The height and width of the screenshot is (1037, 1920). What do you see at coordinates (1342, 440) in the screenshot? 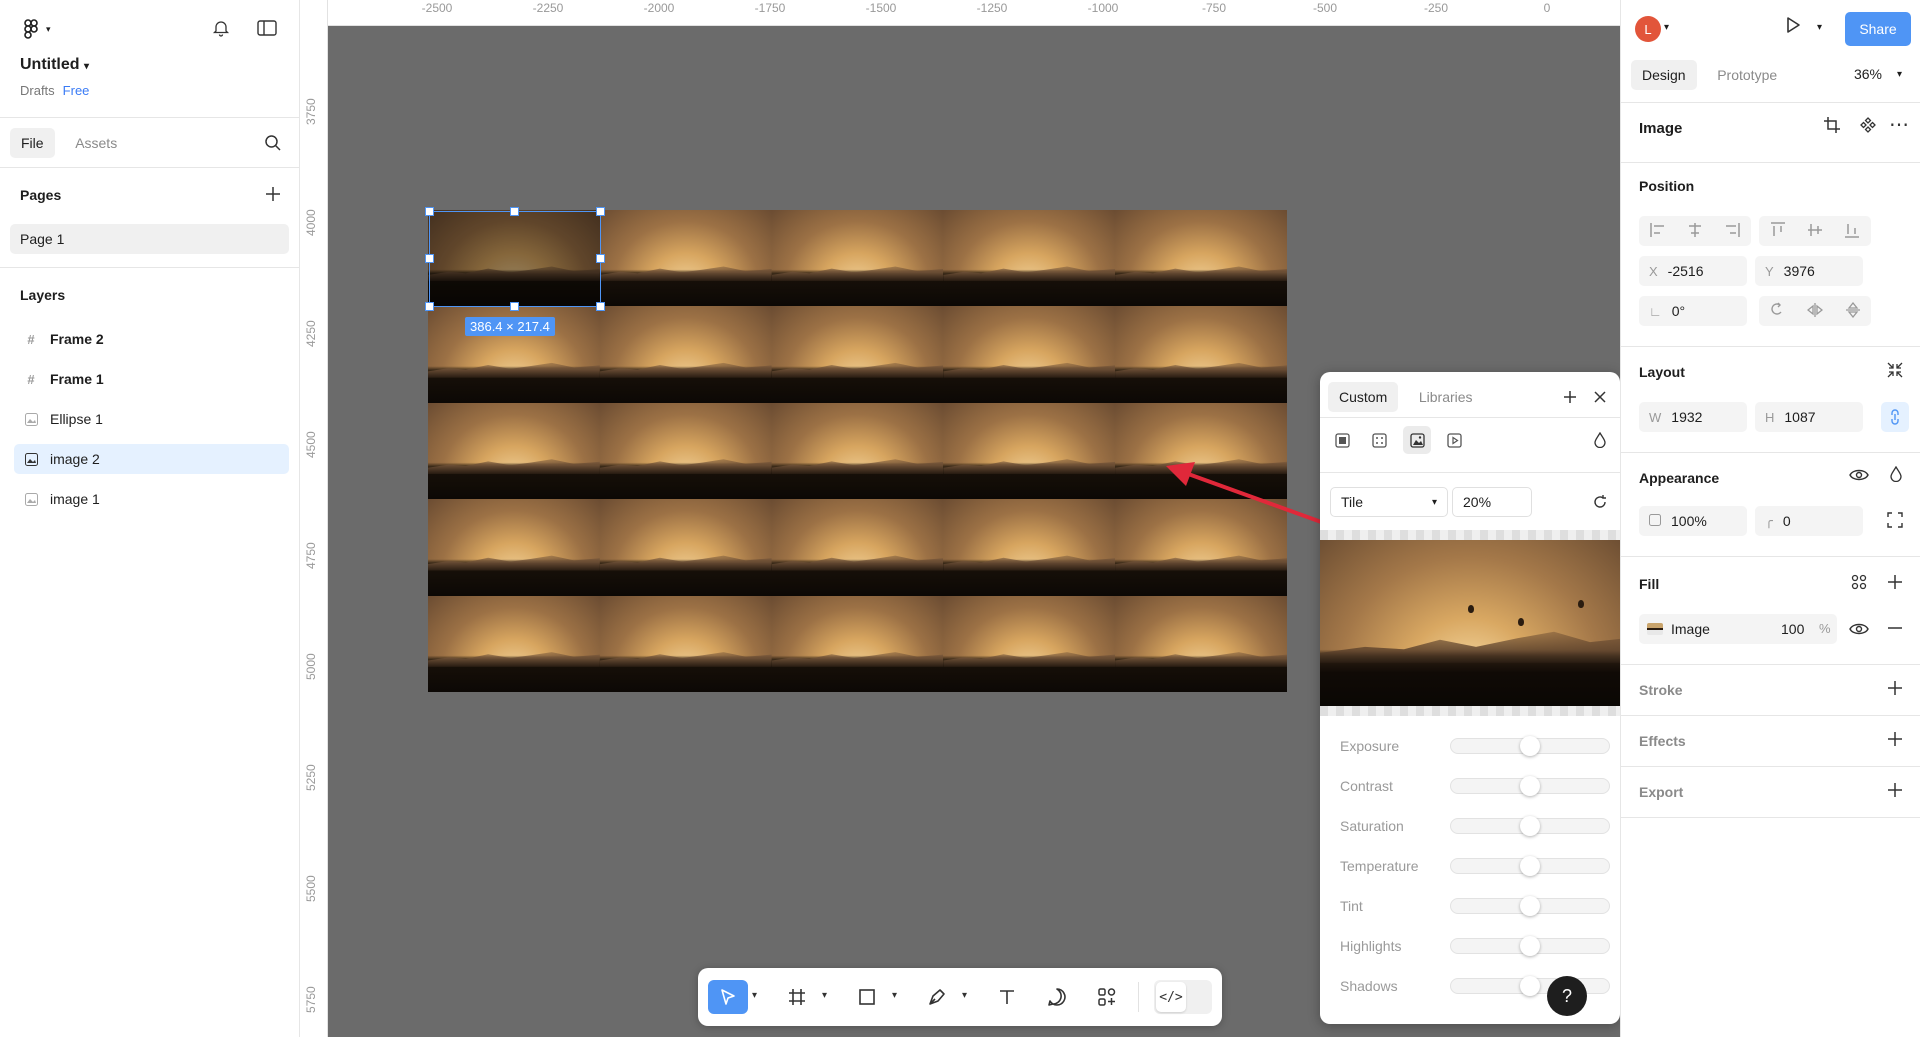
I see `solid-fill-icon` at bounding box center [1342, 440].